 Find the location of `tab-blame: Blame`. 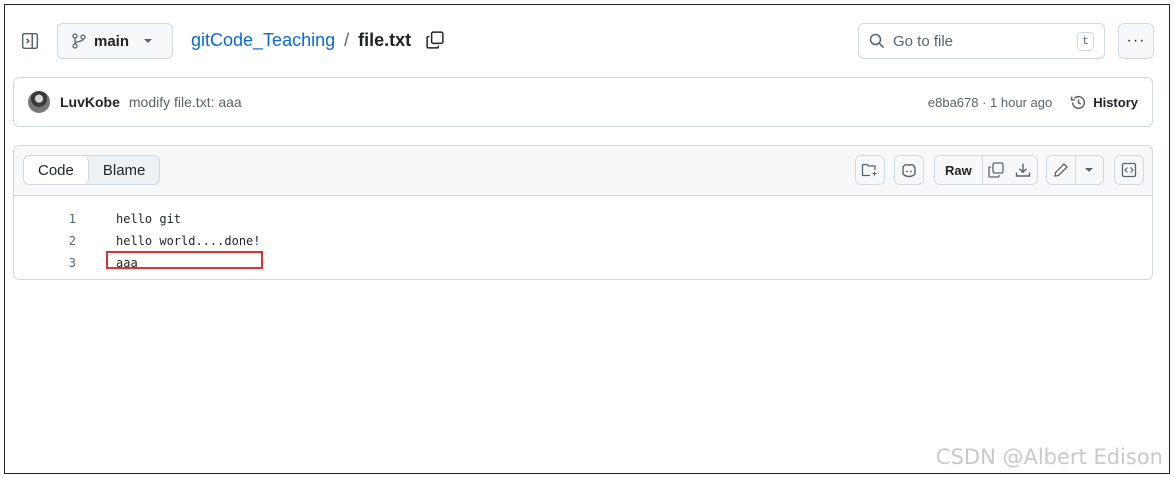

tab-blame: Blame is located at coordinates (124, 170).